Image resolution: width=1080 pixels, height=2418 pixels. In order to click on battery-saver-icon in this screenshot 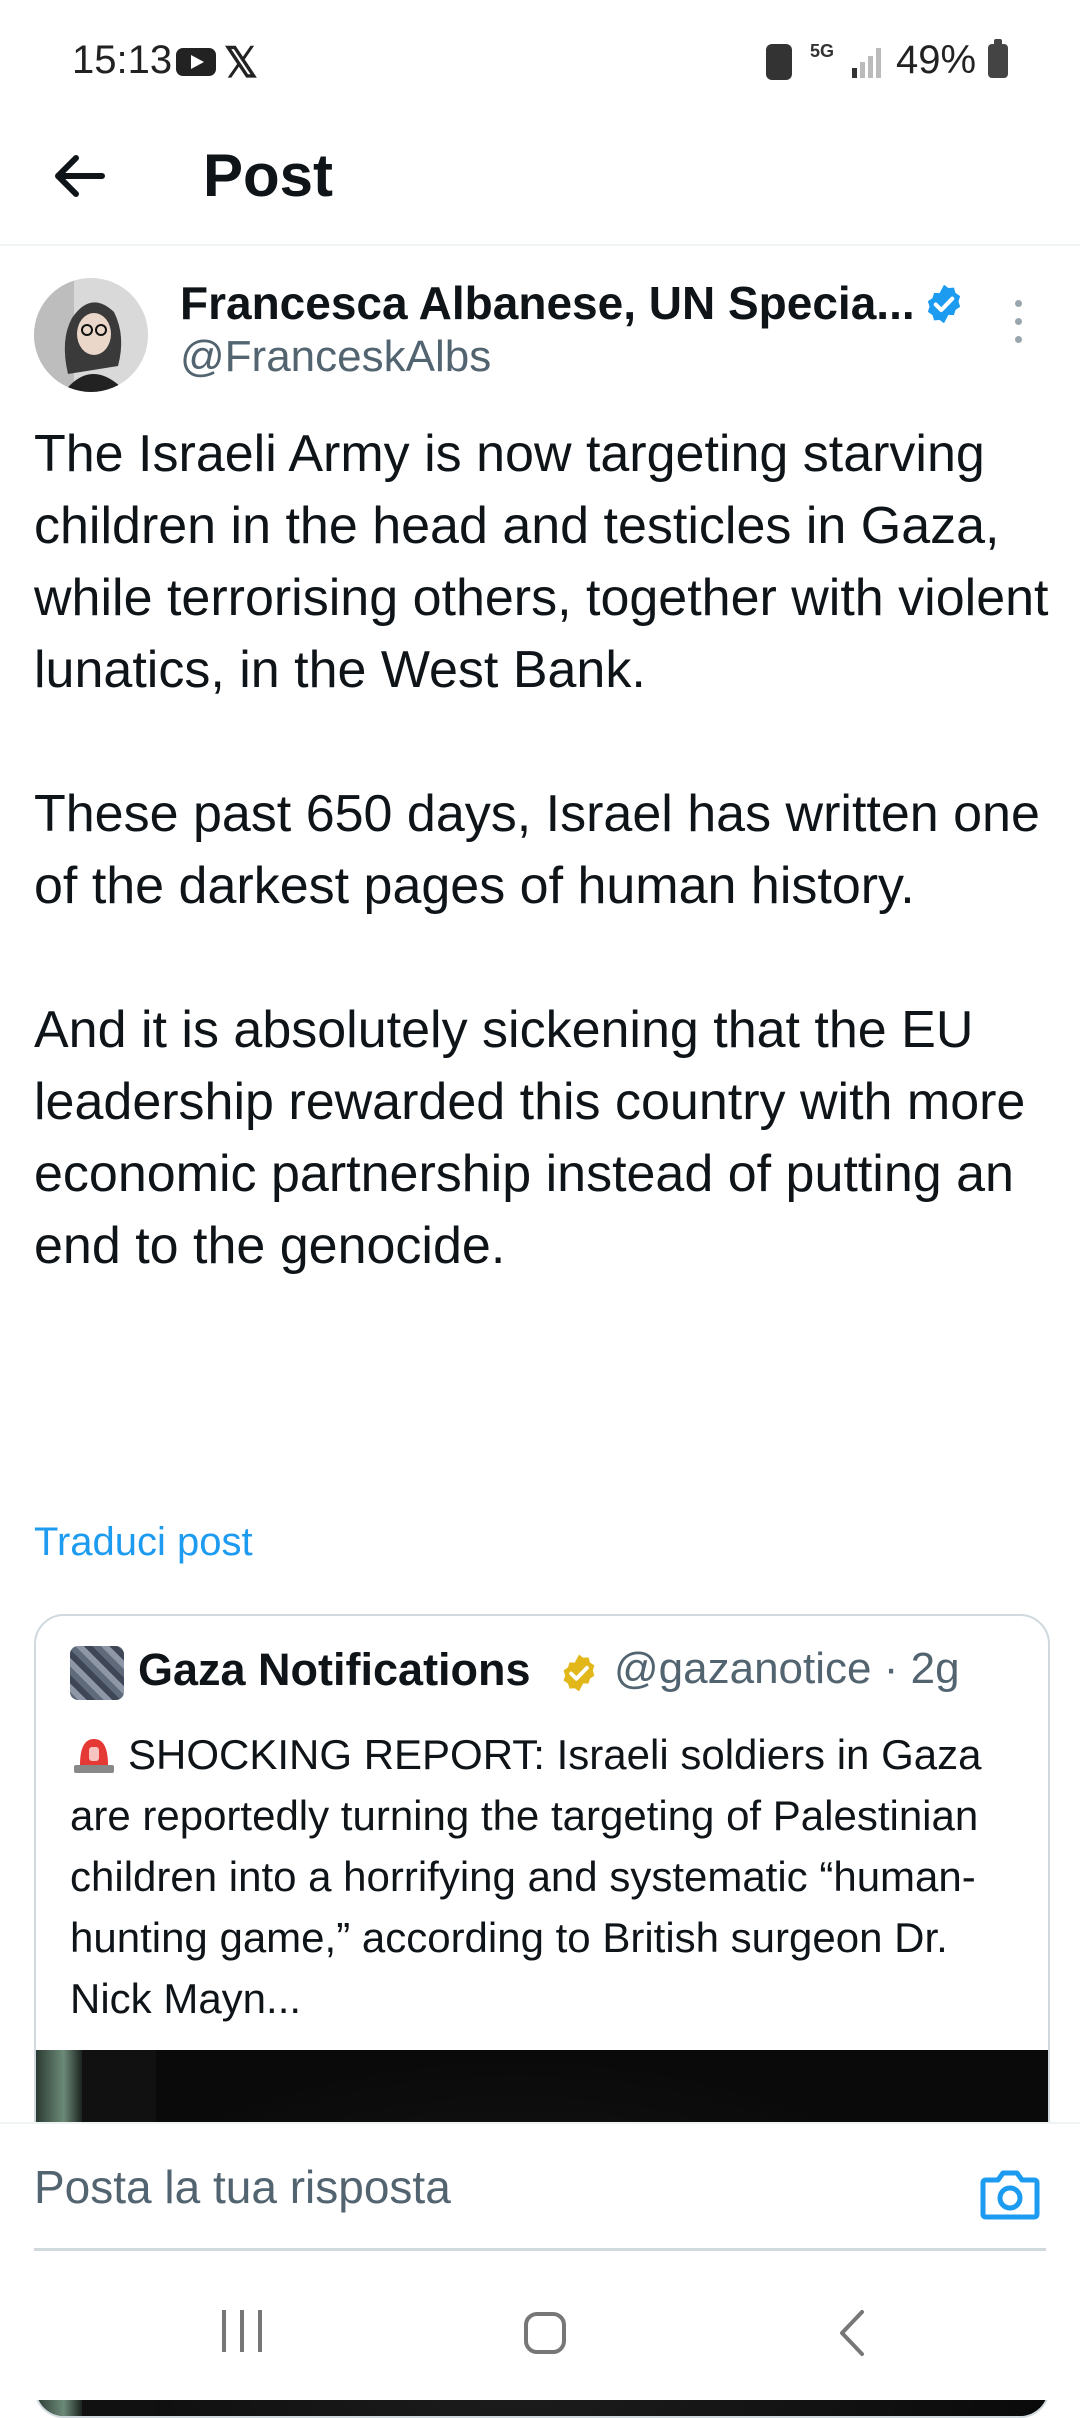, I will do `click(779, 62)`.